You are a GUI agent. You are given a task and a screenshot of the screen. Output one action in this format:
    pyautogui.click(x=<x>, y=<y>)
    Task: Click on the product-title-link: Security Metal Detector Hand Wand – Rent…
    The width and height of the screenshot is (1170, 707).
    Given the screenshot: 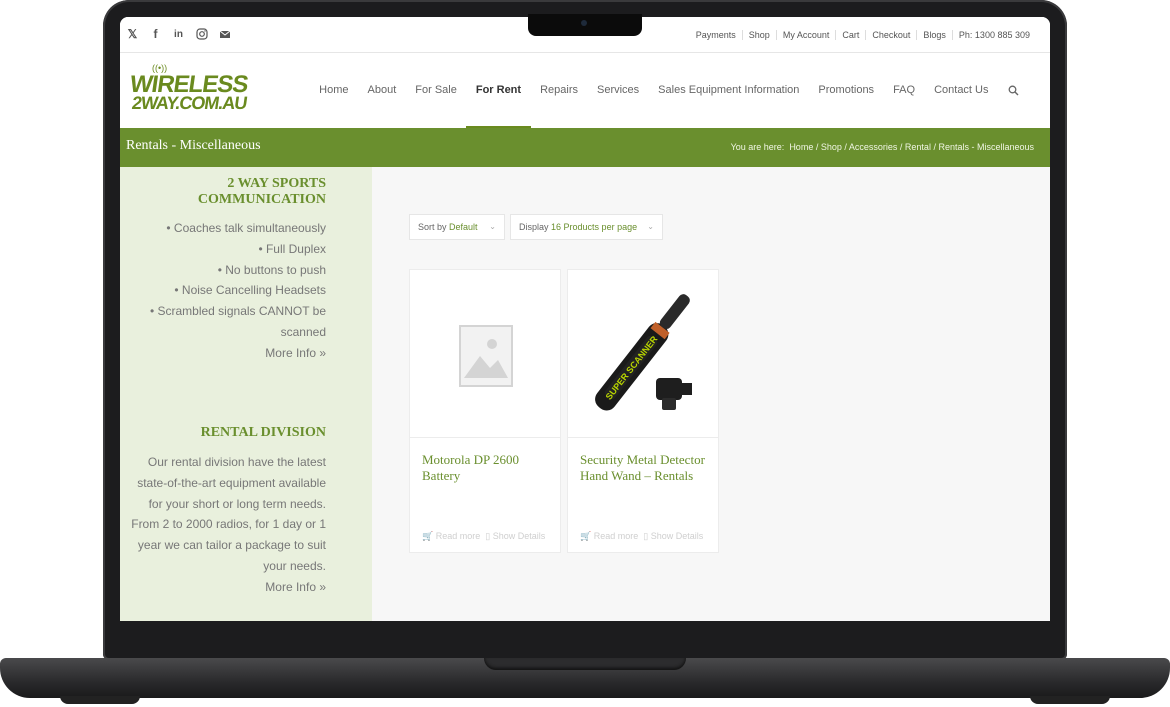 What is the action you would take?
    pyautogui.click(x=645, y=468)
    